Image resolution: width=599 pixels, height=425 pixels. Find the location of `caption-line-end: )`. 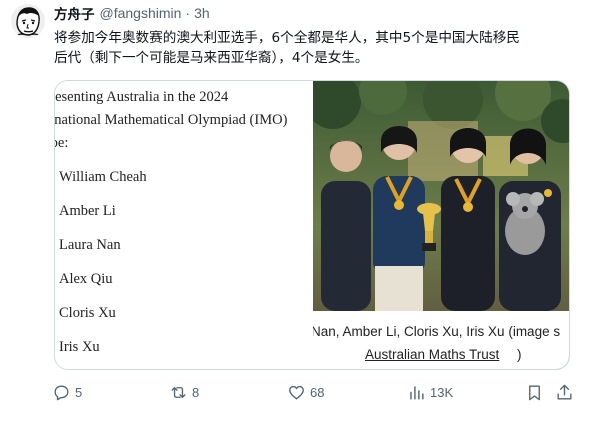

caption-line-end: ) is located at coordinates (519, 354).